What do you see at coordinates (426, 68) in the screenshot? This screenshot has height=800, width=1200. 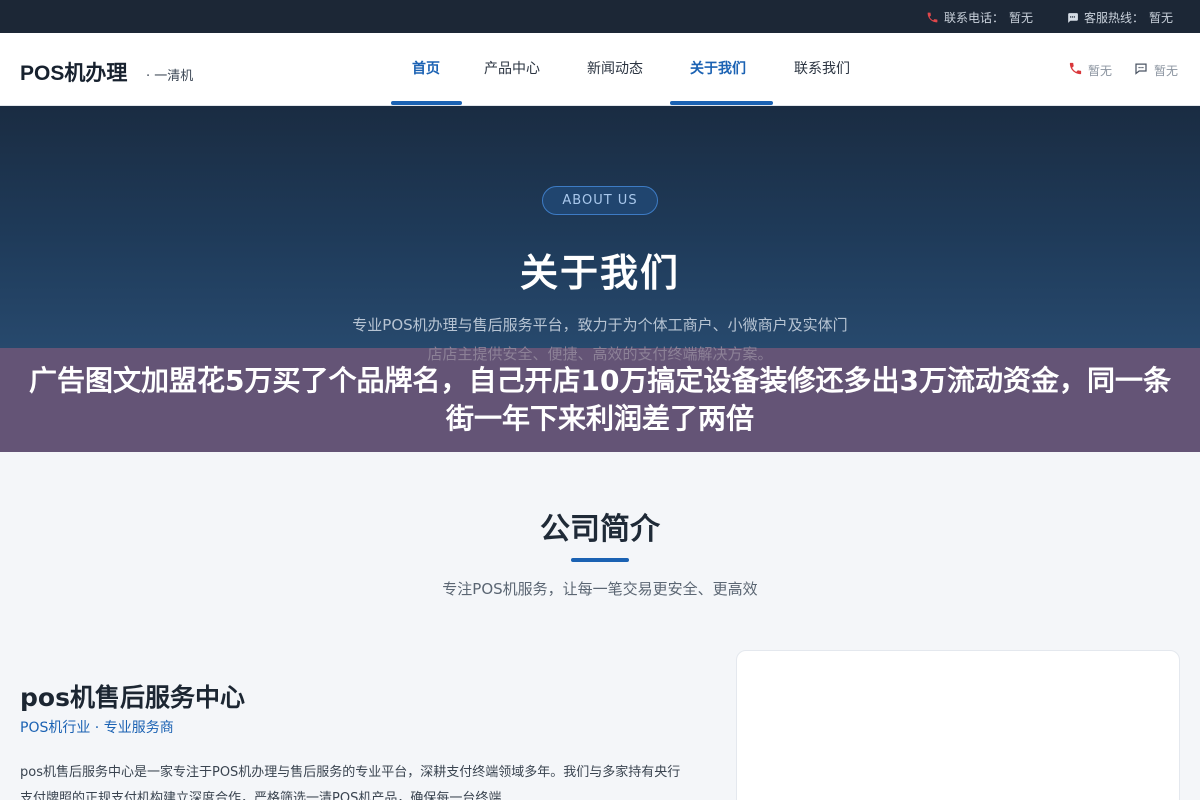 I see `nav-home: 首页` at bounding box center [426, 68].